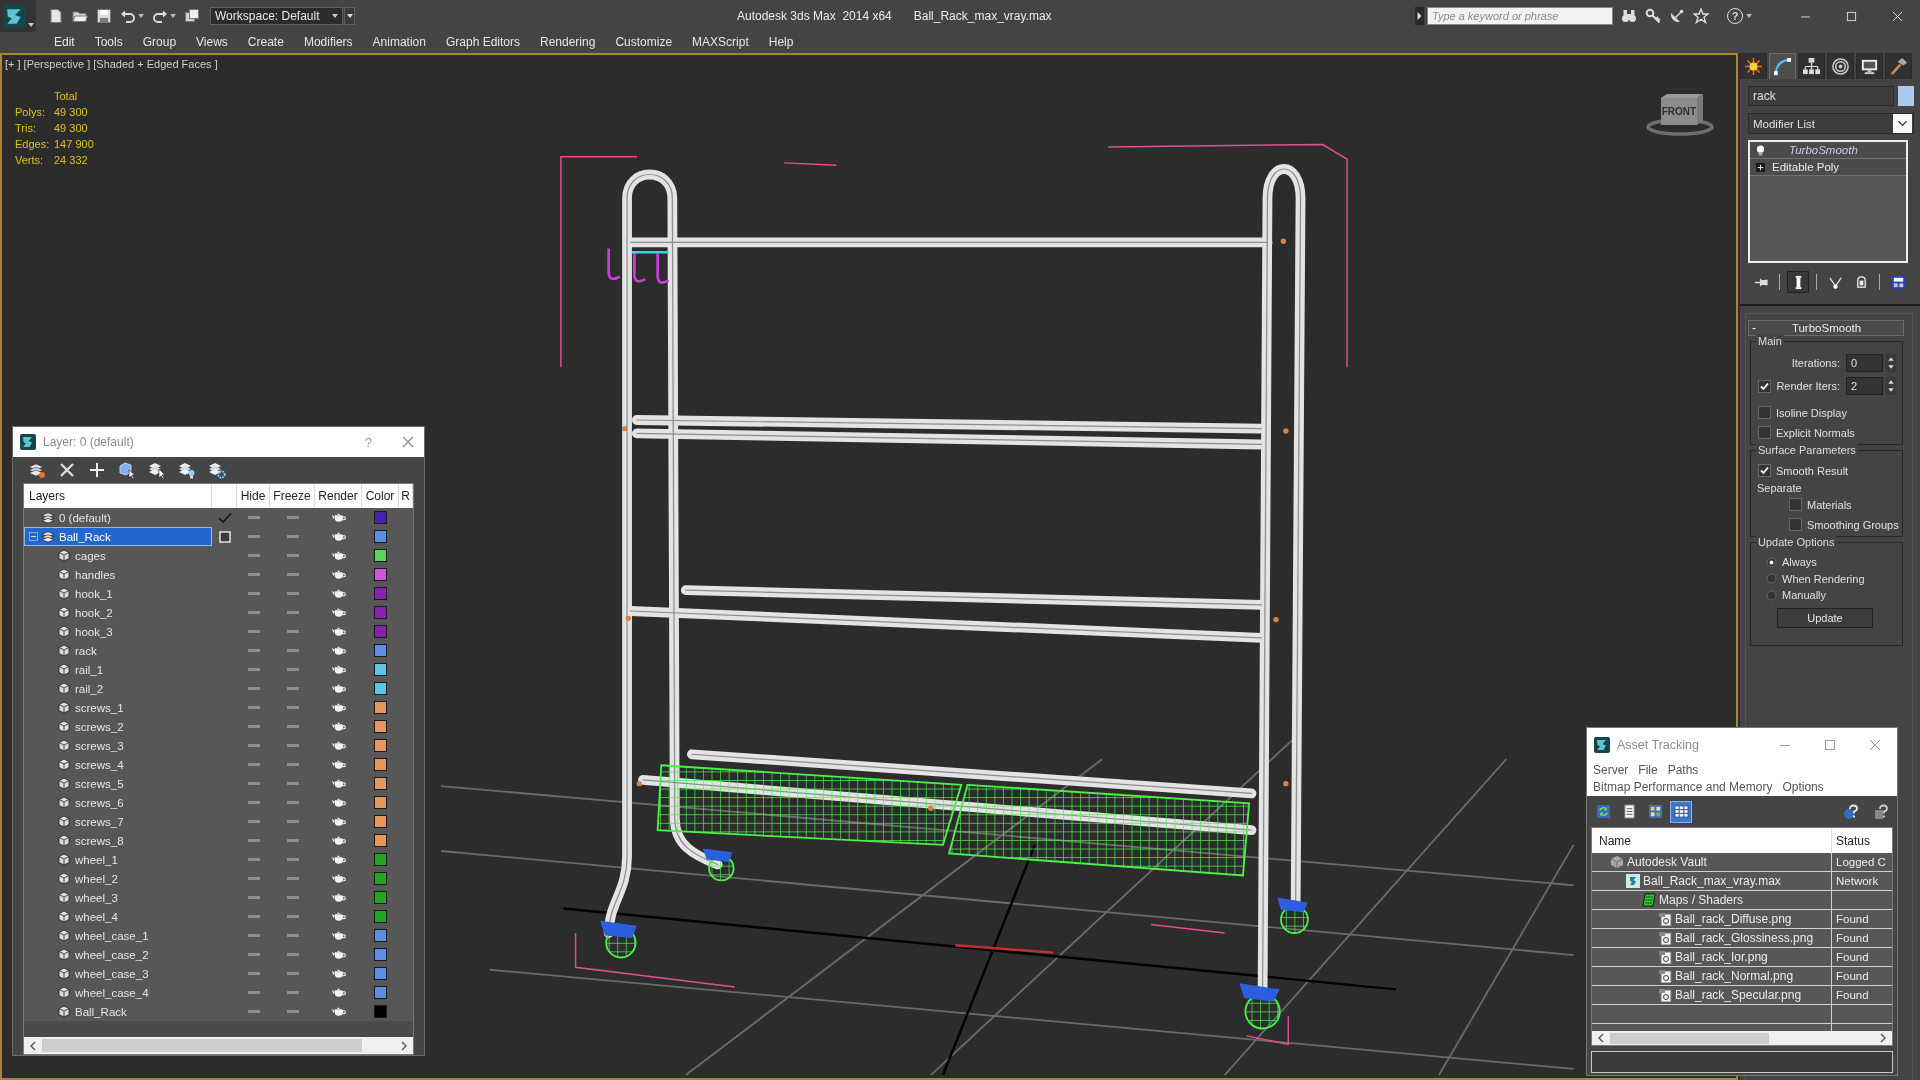  I want to click on scrollbar-thumb, so click(1689, 1038).